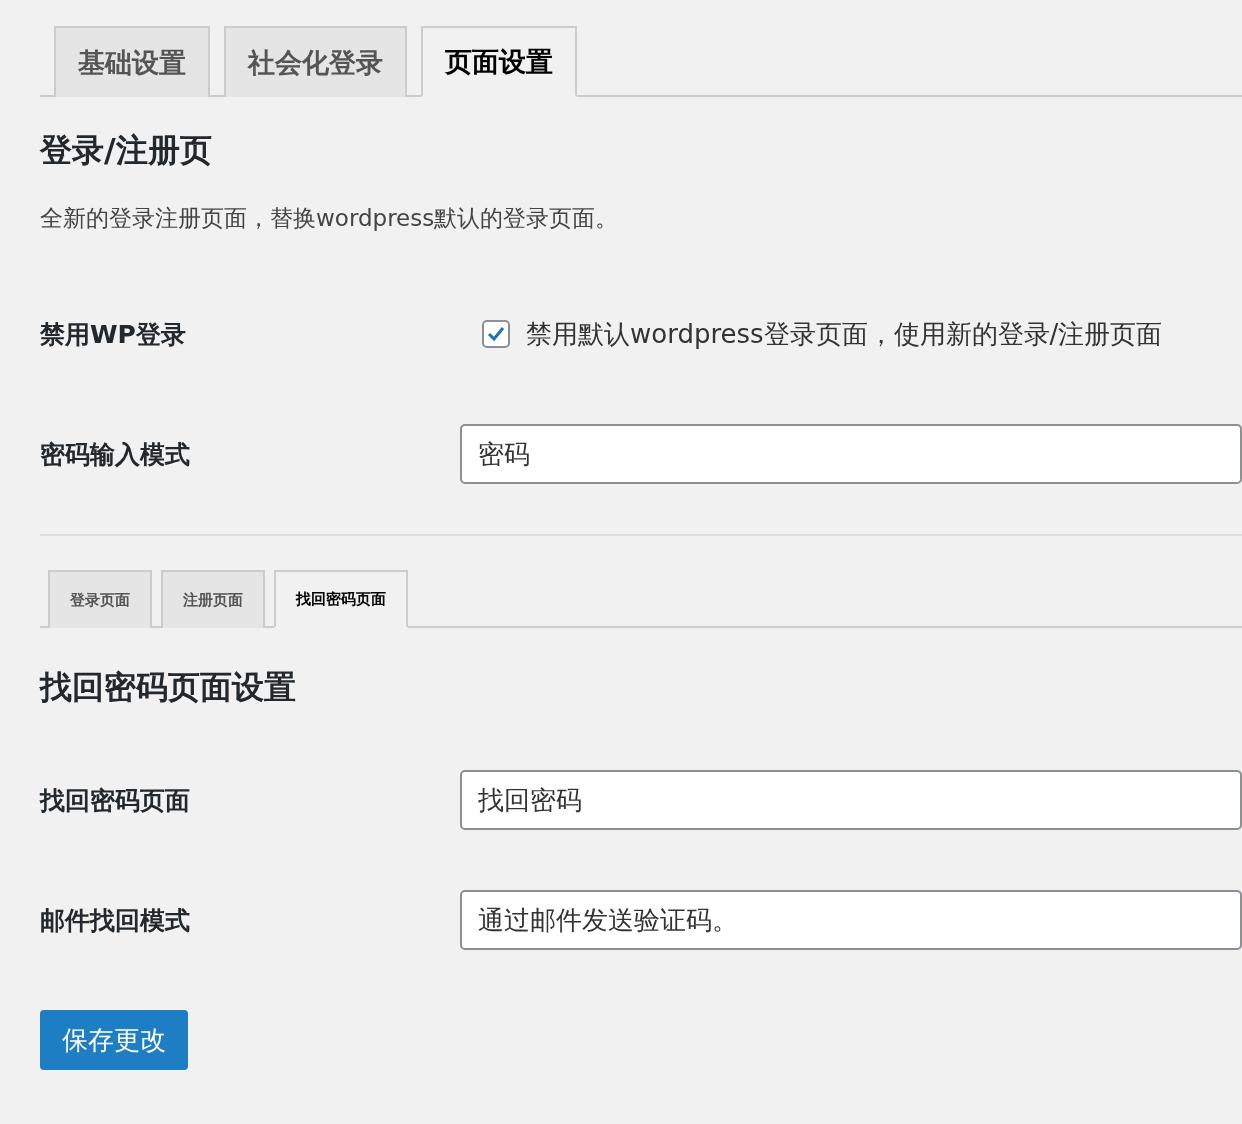 The width and height of the screenshot is (1242, 1124). What do you see at coordinates (100, 599) in the screenshot?
I see `tab: 登录页面` at bounding box center [100, 599].